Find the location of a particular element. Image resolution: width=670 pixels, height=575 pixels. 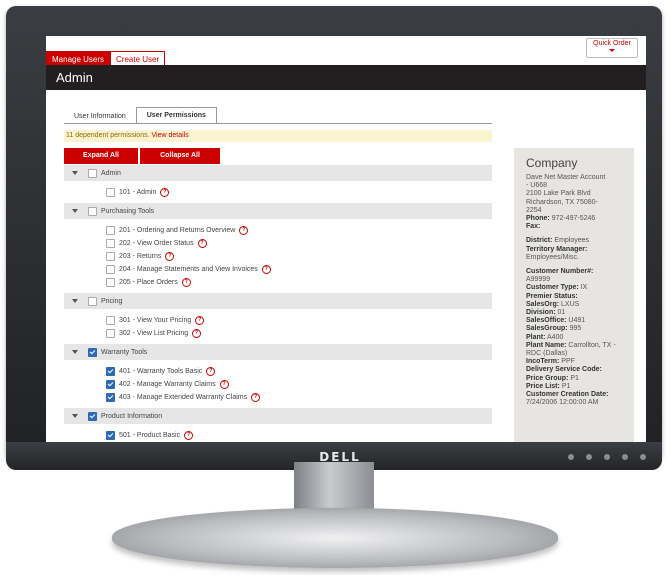

field-label: Premier Status: is located at coordinates (552, 296).